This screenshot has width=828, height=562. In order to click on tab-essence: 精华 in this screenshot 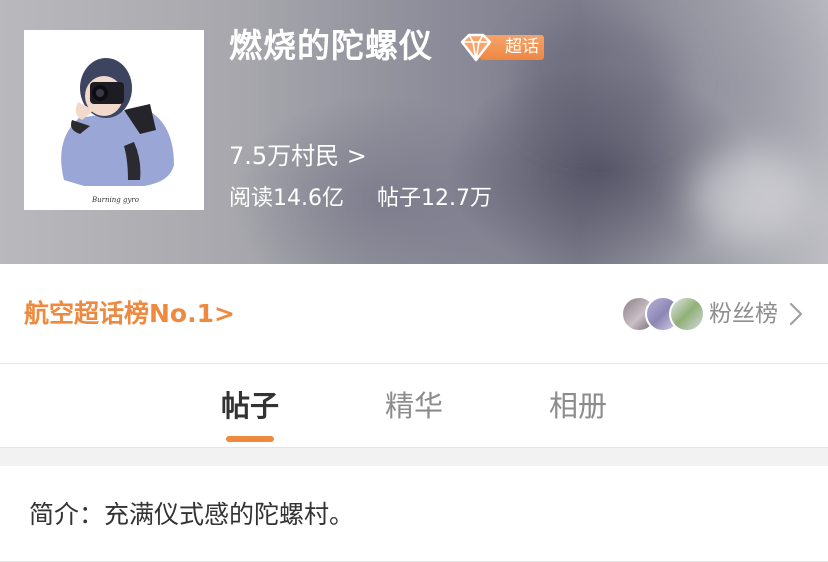, I will do `click(414, 406)`.